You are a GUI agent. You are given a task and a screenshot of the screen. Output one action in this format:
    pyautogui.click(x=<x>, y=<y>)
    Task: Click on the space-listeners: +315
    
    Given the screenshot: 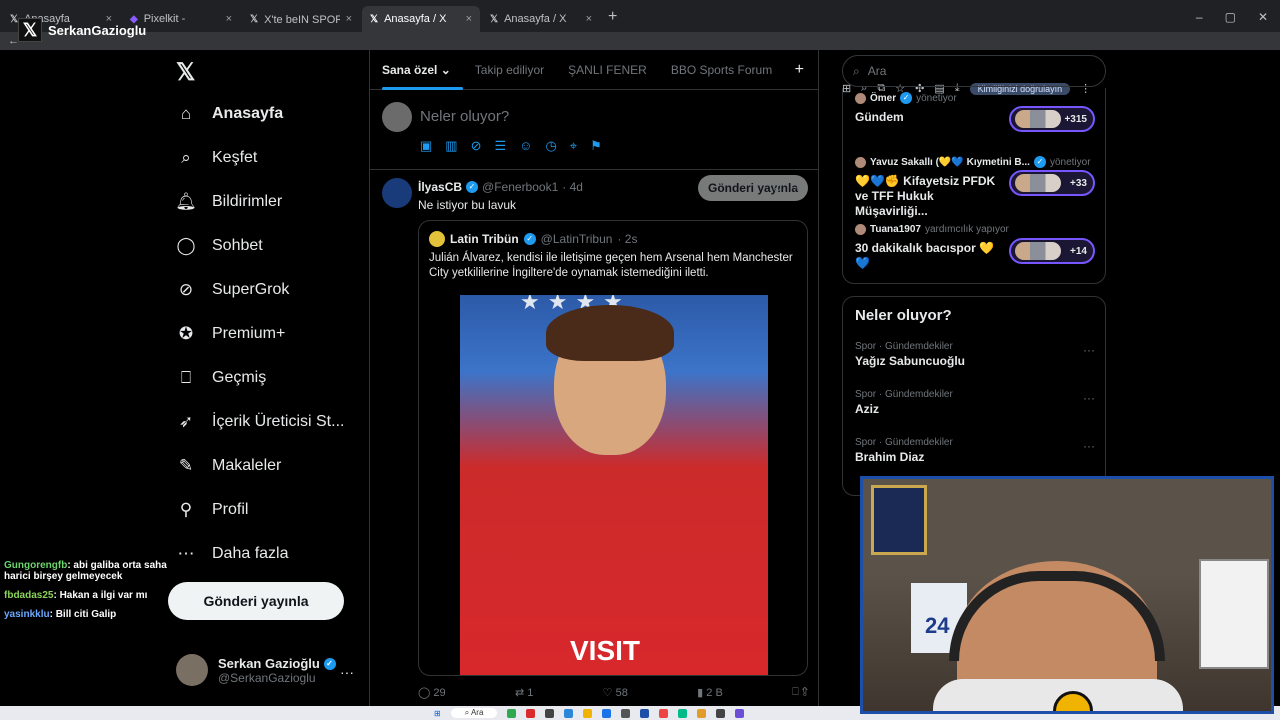 What is the action you would take?
    pyautogui.click(x=1052, y=119)
    